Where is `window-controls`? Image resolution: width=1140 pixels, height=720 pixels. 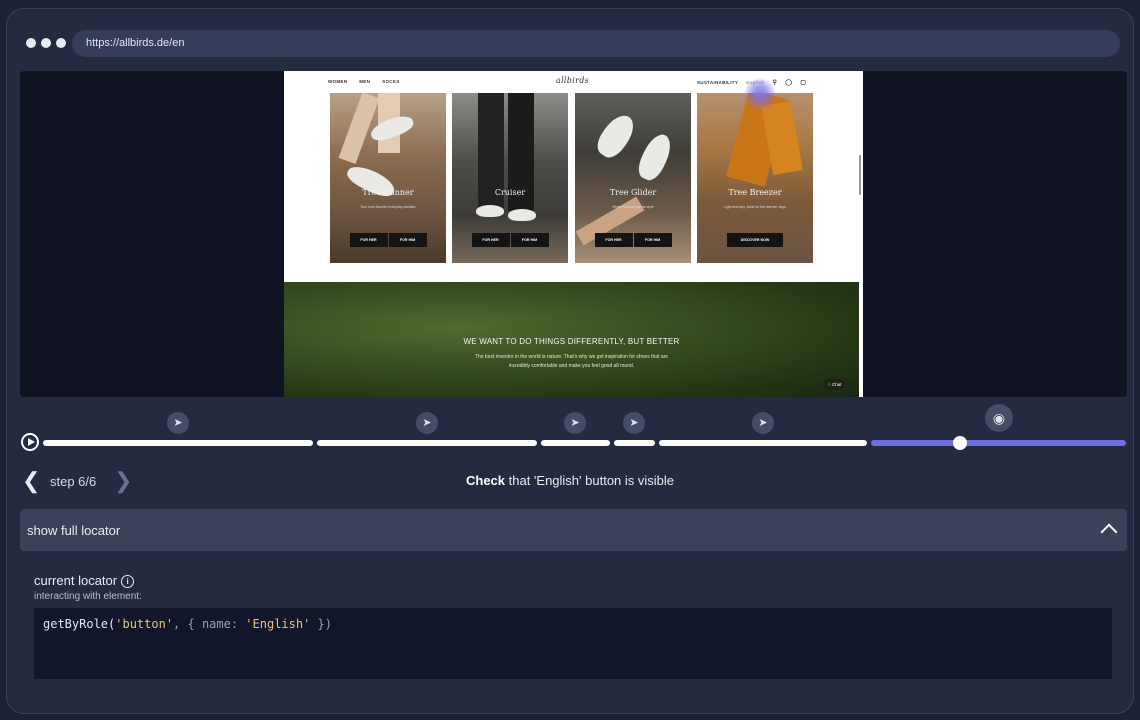 window-controls is located at coordinates (46, 43).